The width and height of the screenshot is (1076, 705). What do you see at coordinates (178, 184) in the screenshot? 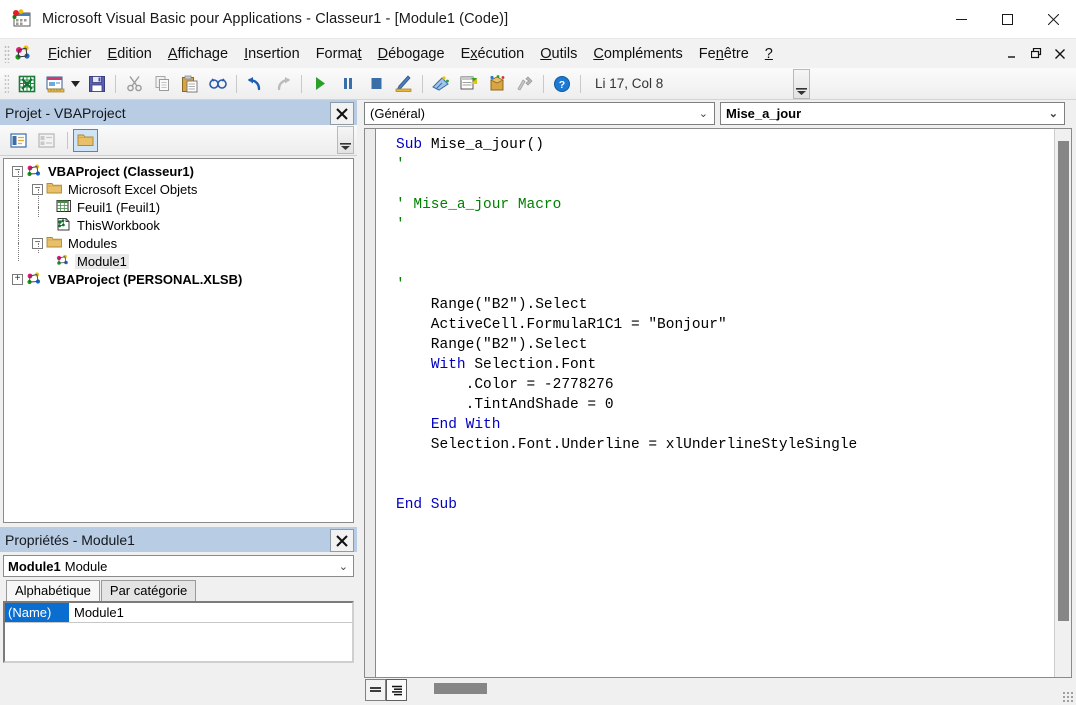
I see `tree-node-microsoft-excel-objets: − Microsoft Excel Objets` at bounding box center [178, 184].